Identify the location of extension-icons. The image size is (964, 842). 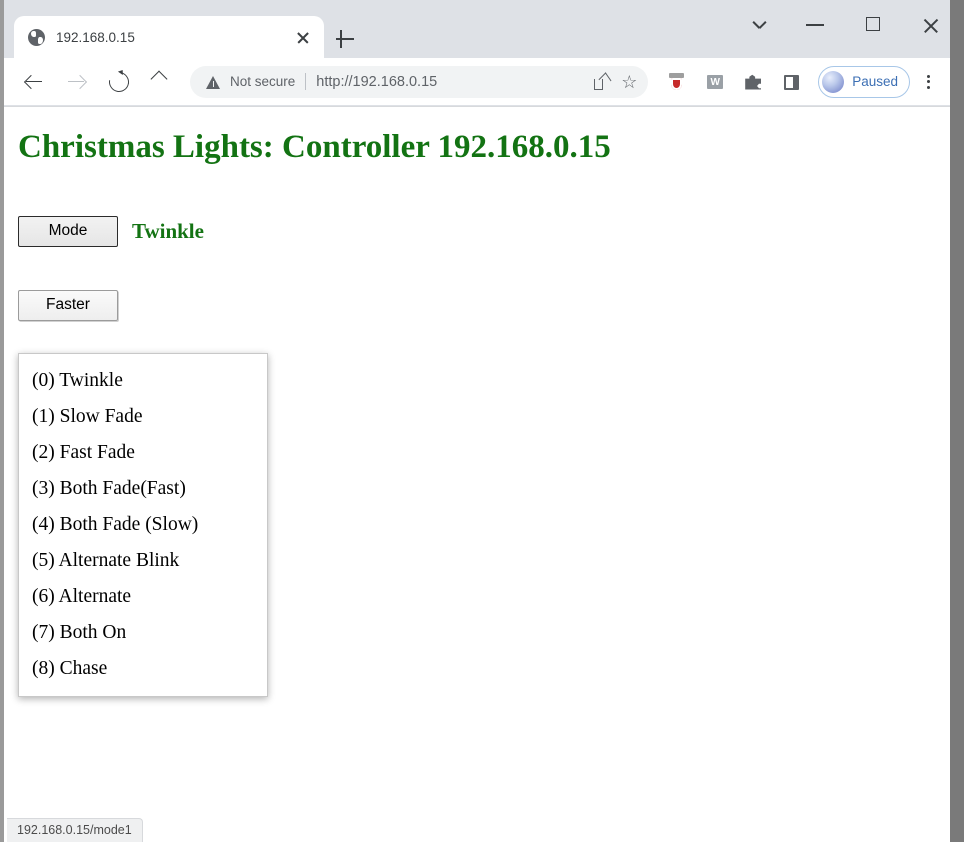
(734, 82).